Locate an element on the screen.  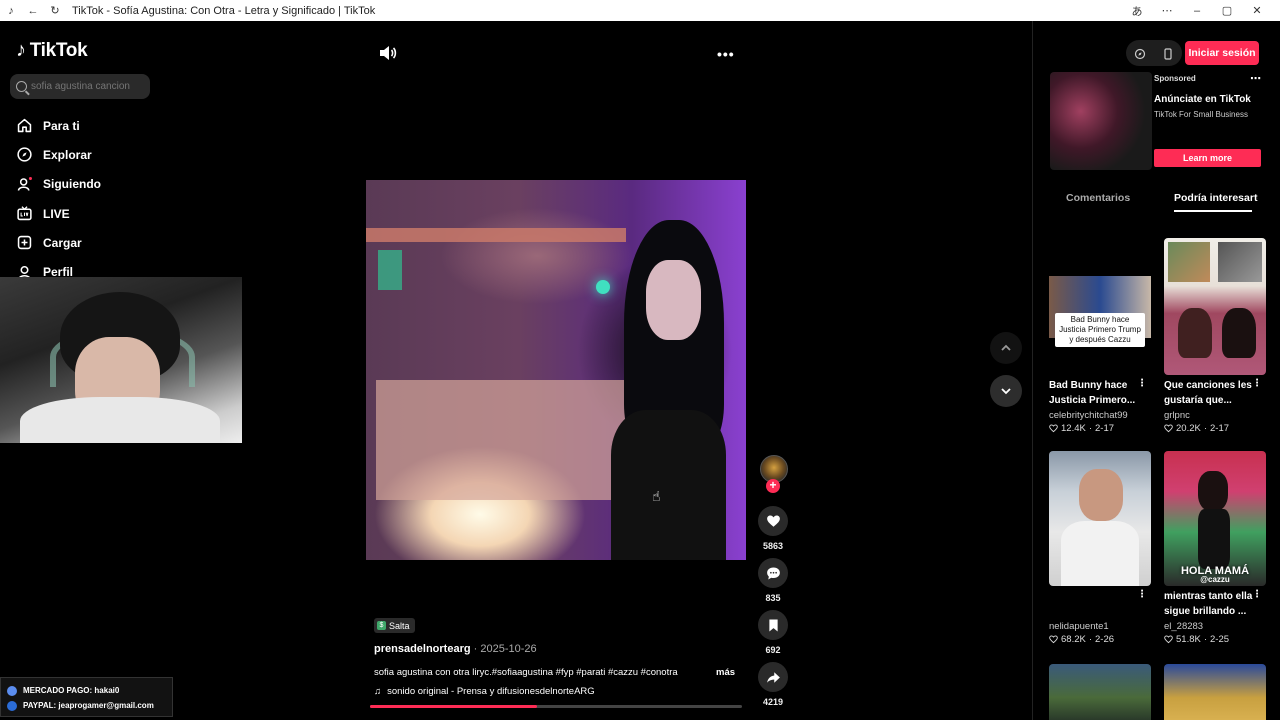
card-username: celebritychitchat99 is located at coordinates (1100, 415).